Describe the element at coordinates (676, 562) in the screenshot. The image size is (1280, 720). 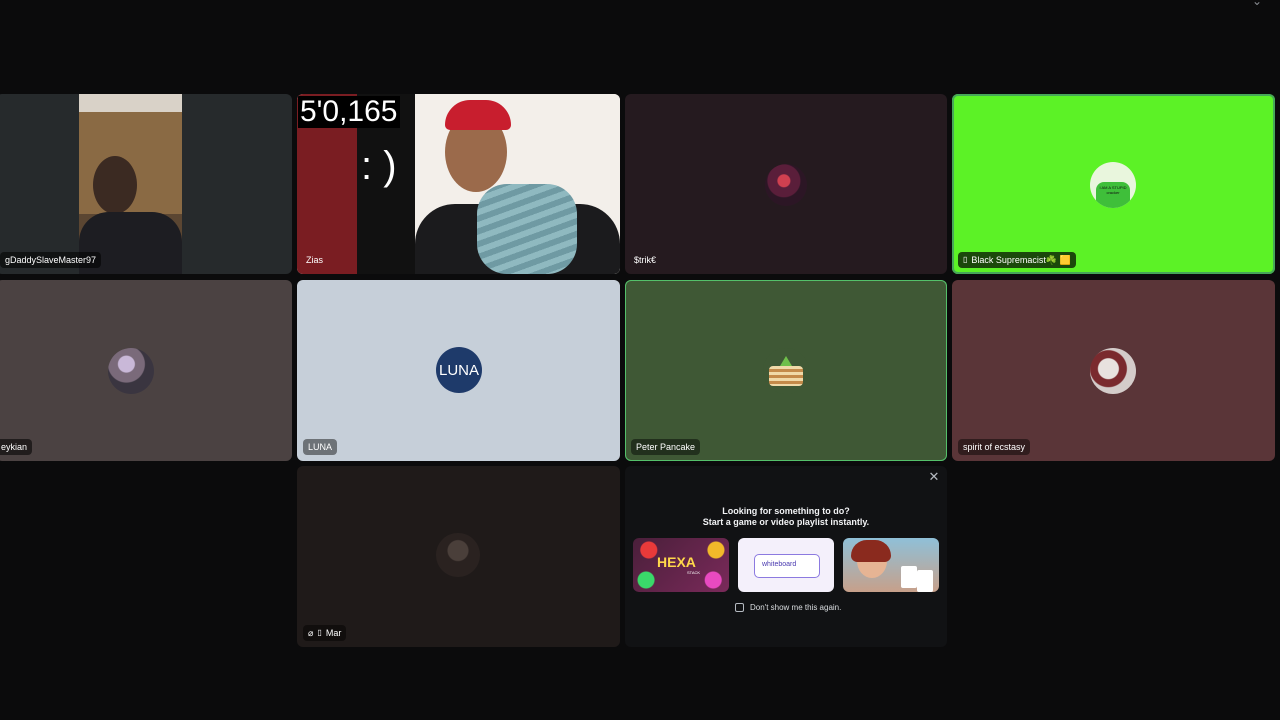
I see `activity-label: HEXA` at that location.